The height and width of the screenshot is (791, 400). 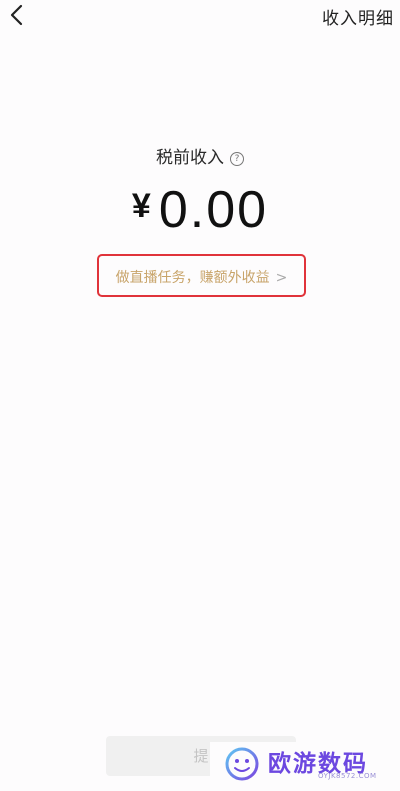 What do you see at coordinates (190, 158) in the screenshot?
I see `earnings-label: 税前收入` at bounding box center [190, 158].